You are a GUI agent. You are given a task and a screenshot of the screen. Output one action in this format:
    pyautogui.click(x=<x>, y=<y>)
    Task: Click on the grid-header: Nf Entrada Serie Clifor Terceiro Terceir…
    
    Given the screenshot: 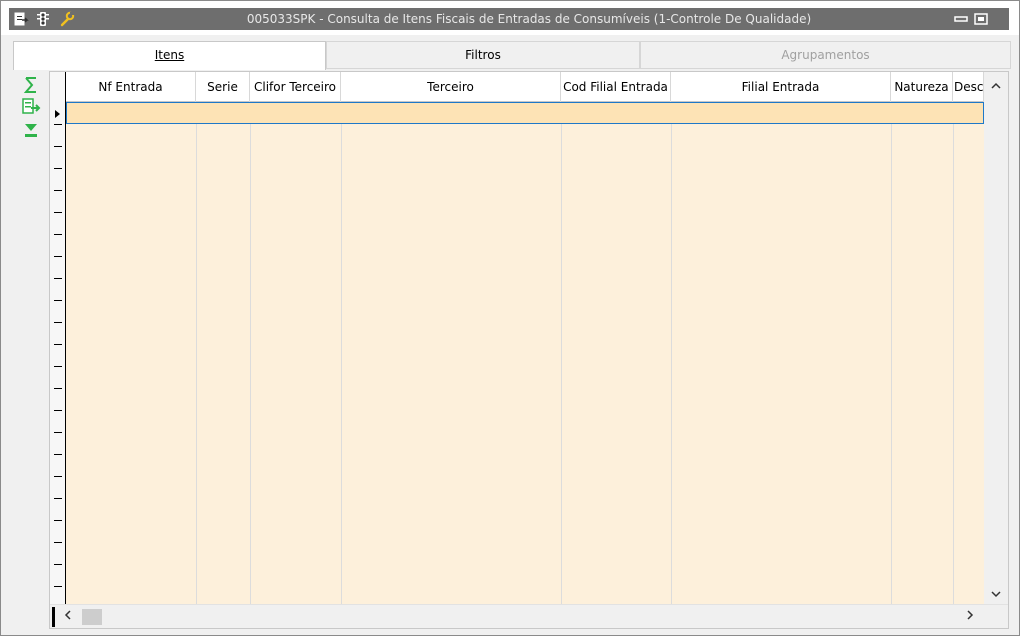 What is the action you would take?
    pyautogui.click(x=525, y=87)
    